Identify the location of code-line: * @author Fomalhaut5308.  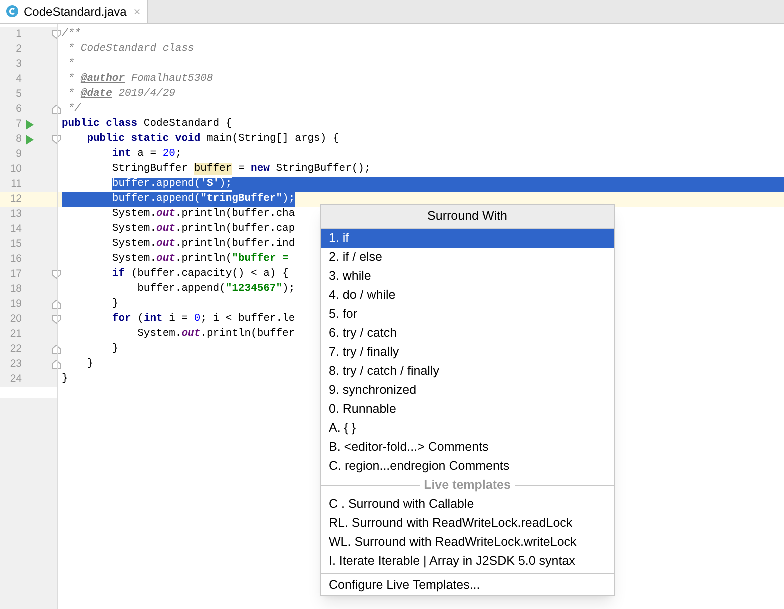
(140, 79).